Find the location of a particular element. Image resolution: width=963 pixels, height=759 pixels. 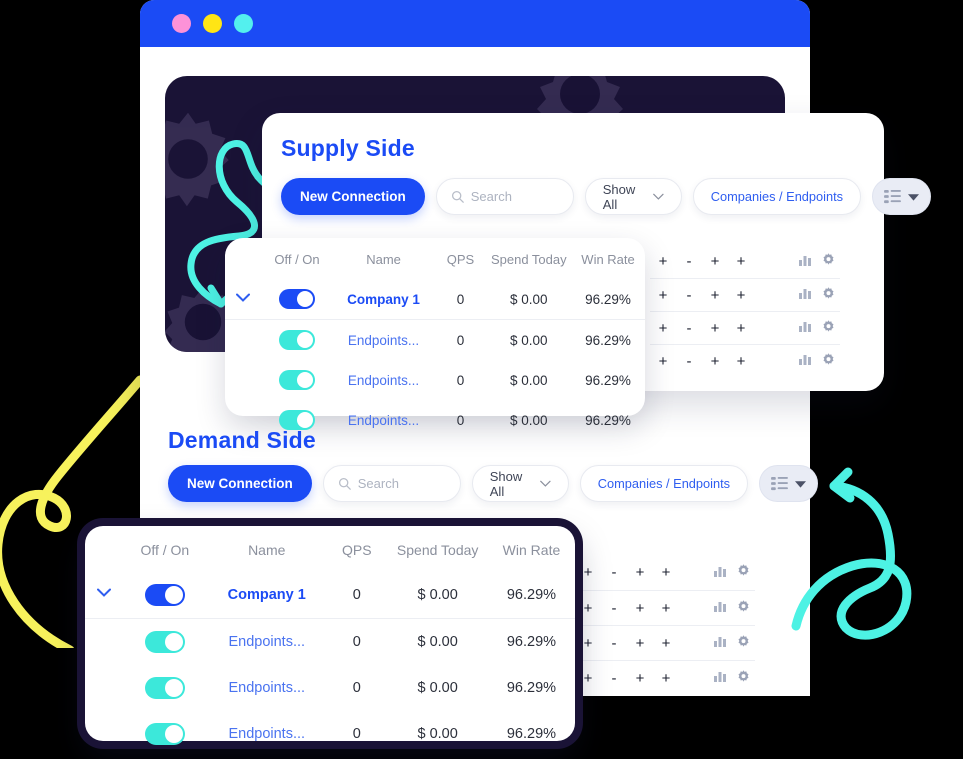

supply-show-all-dropdown: Show All is located at coordinates (633, 196).